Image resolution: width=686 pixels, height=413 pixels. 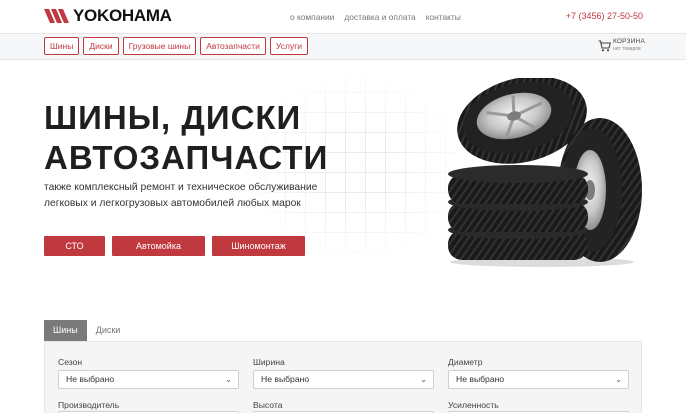 What do you see at coordinates (186, 157) in the screenshot?
I see `hero-title-line-2: АВТОЗАПЧАСТИ` at bounding box center [186, 157].